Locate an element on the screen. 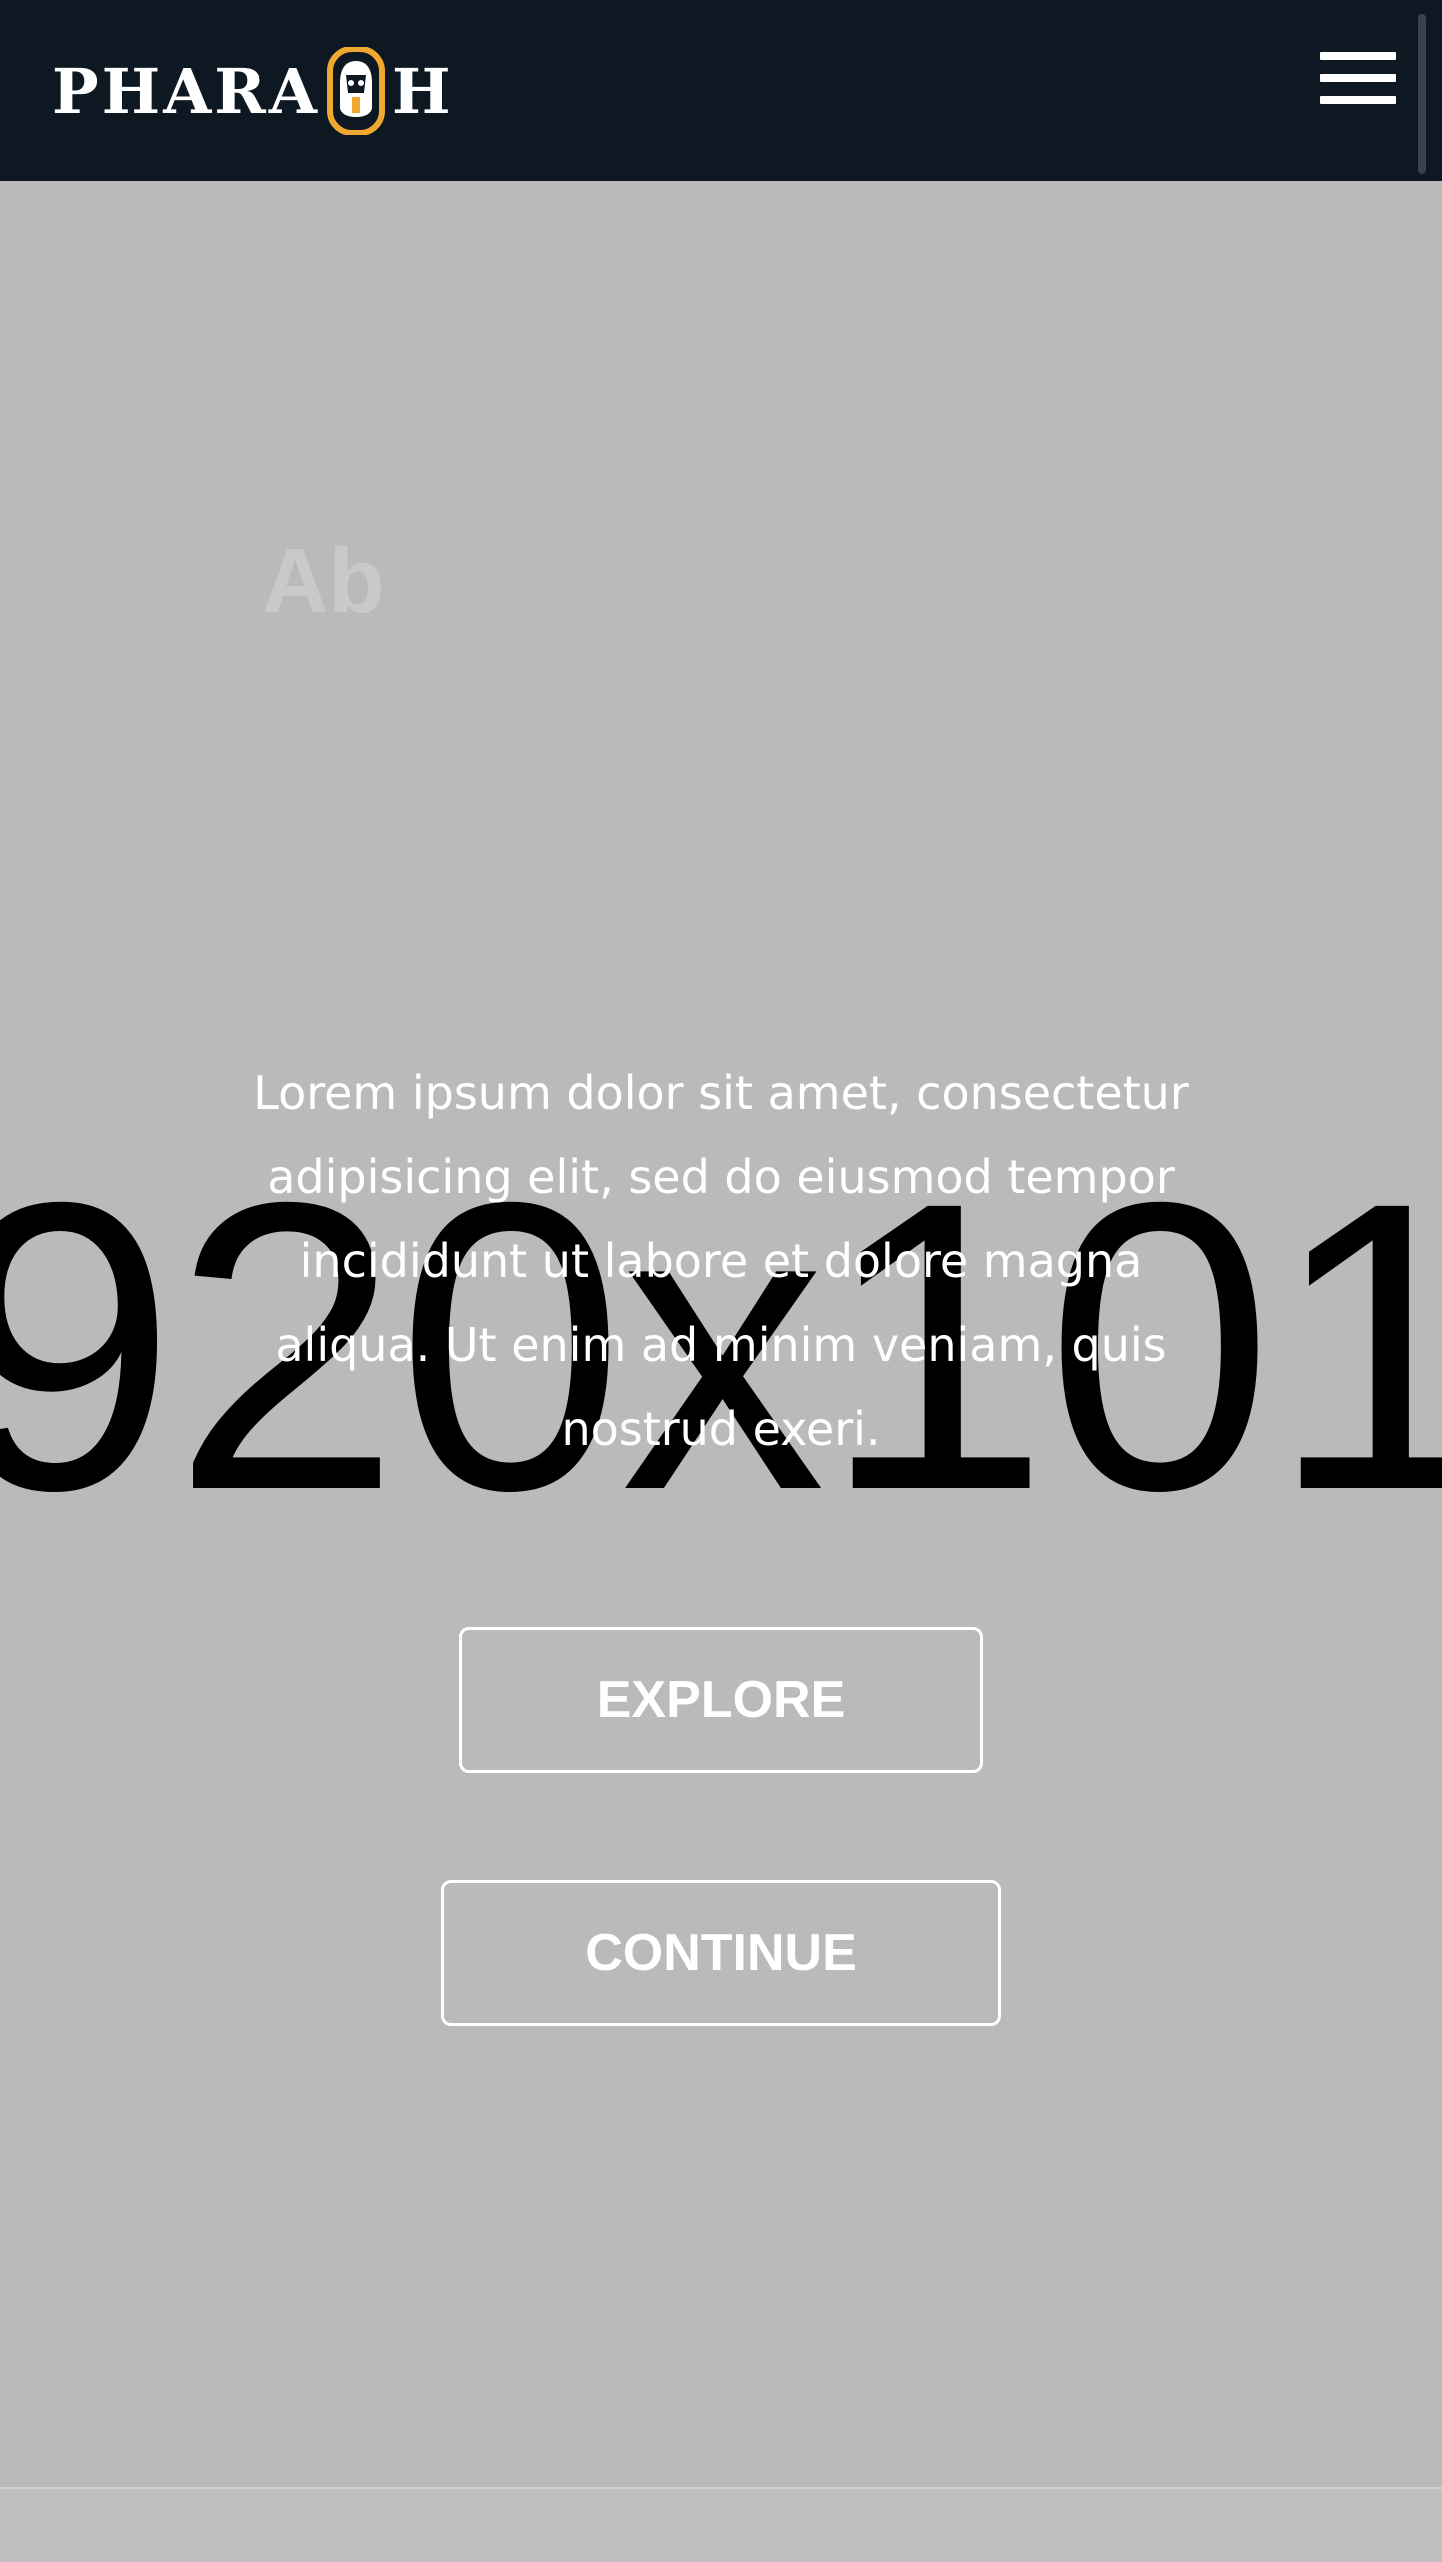 This screenshot has height=2562, width=1442. menu-bar-middle is located at coordinates (1358, 78).